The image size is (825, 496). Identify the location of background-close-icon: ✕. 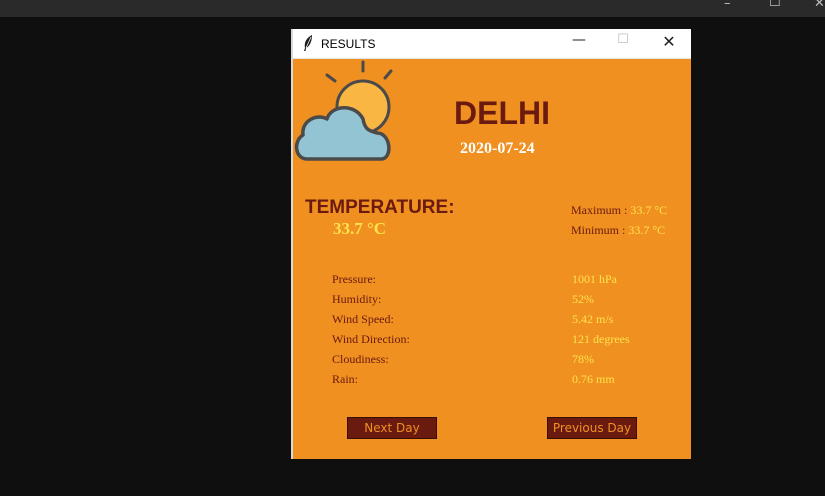
(819, 5).